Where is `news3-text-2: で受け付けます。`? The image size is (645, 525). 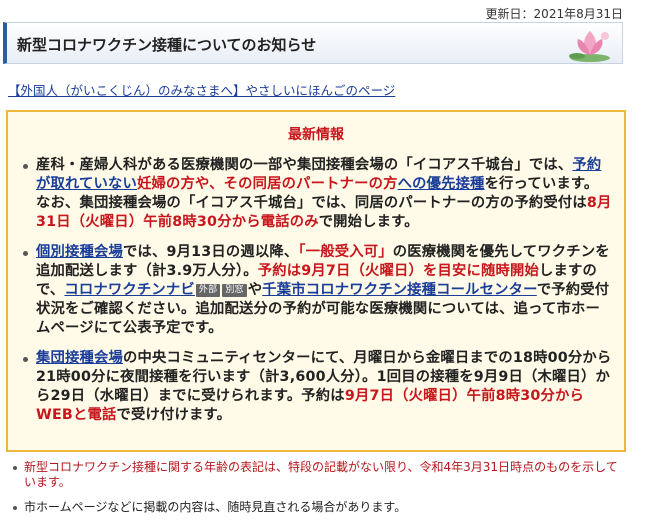
news3-text-2: で受け付けます。 is located at coordinates (174, 415).